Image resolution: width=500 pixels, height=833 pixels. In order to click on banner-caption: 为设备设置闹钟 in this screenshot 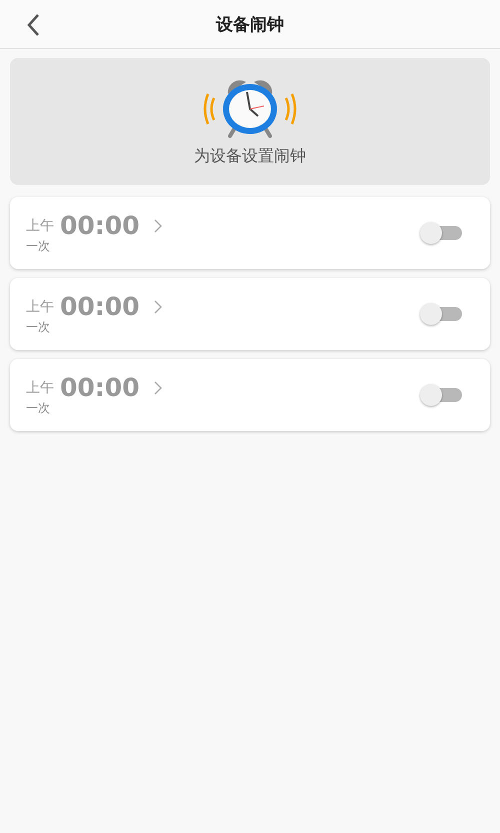, I will do `click(250, 156)`.